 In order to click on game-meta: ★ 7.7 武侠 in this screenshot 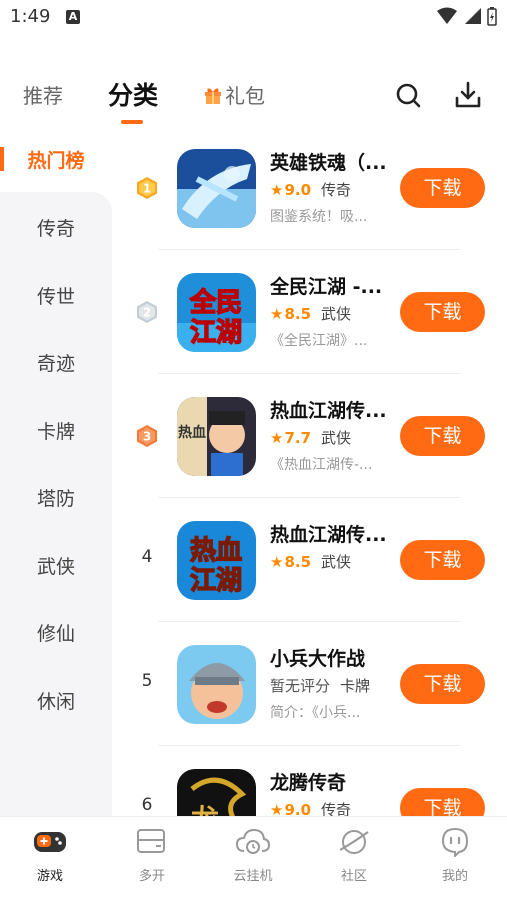, I will do `click(310, 437)`.